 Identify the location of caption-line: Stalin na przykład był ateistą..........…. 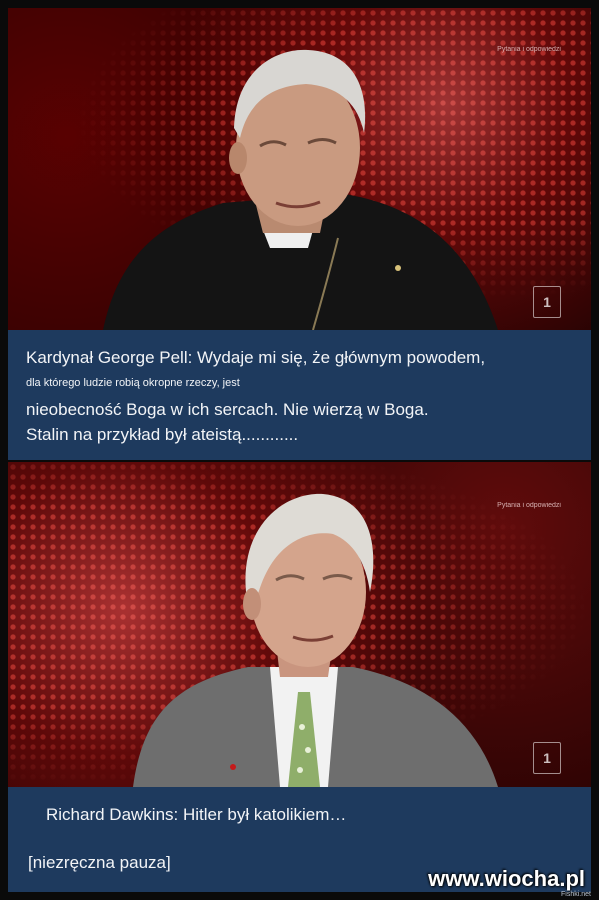
(162, 434).